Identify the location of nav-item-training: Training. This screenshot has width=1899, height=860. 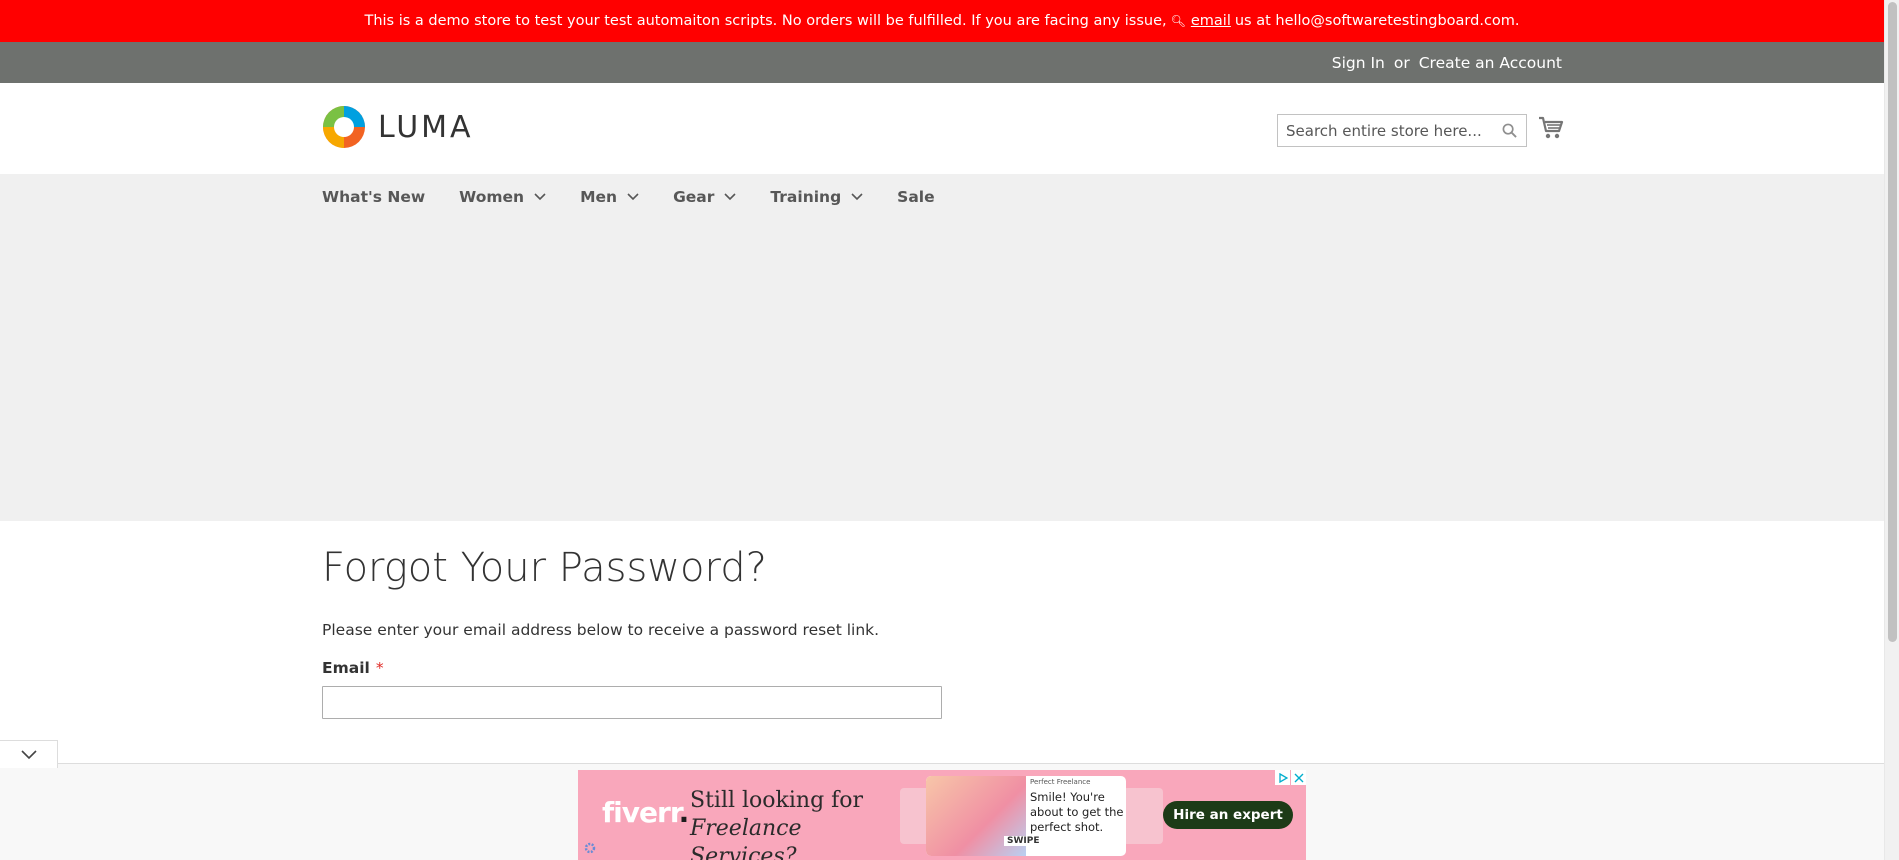
(816, 197).